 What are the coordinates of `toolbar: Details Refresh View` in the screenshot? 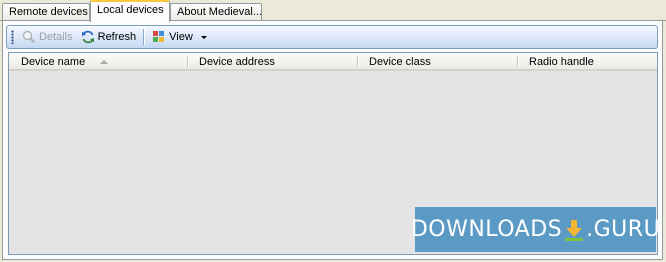 It's located at (332, 37).